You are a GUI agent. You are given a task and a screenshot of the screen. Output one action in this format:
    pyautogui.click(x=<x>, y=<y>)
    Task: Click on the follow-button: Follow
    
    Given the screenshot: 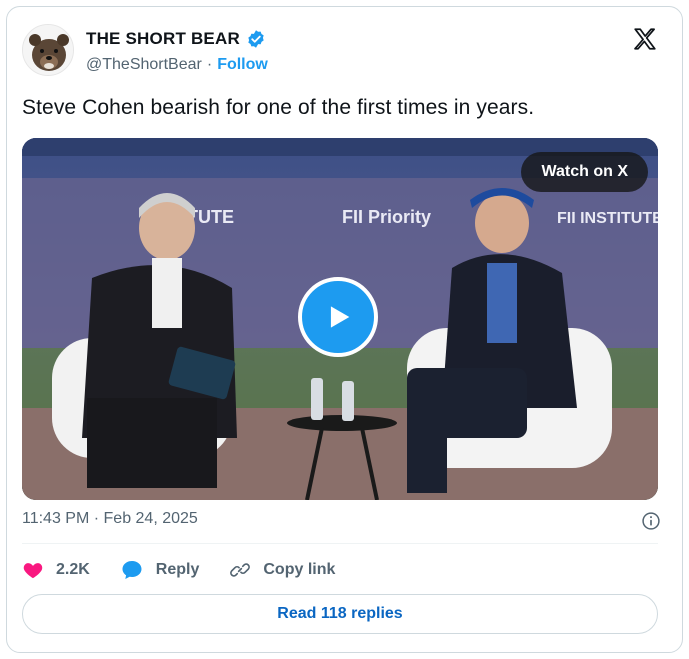 What is the action you would take?
    pyautogui.click(x=242, y=65)
    